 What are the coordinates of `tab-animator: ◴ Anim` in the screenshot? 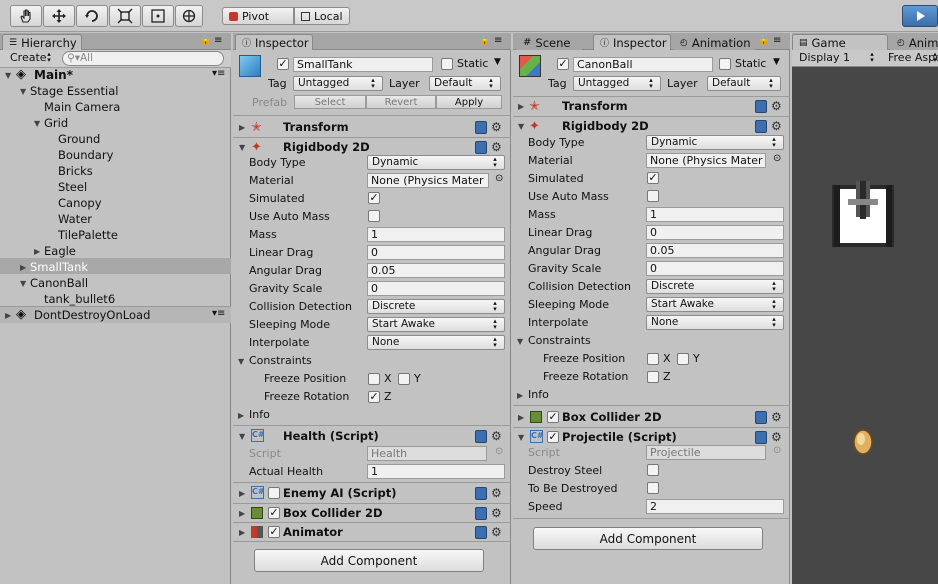 It's located at (914, 42).